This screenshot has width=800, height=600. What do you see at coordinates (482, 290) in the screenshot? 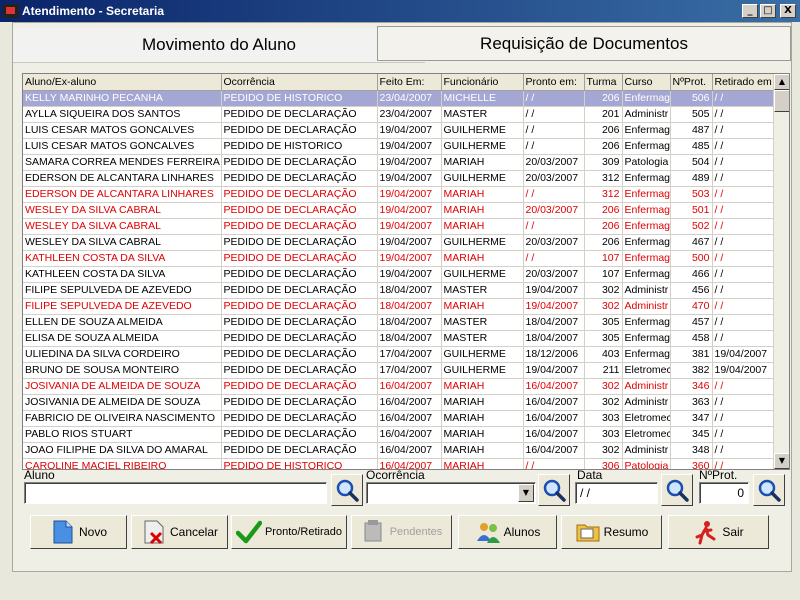
I see `table-cell: MASTER` at bounding box center [482, 290].